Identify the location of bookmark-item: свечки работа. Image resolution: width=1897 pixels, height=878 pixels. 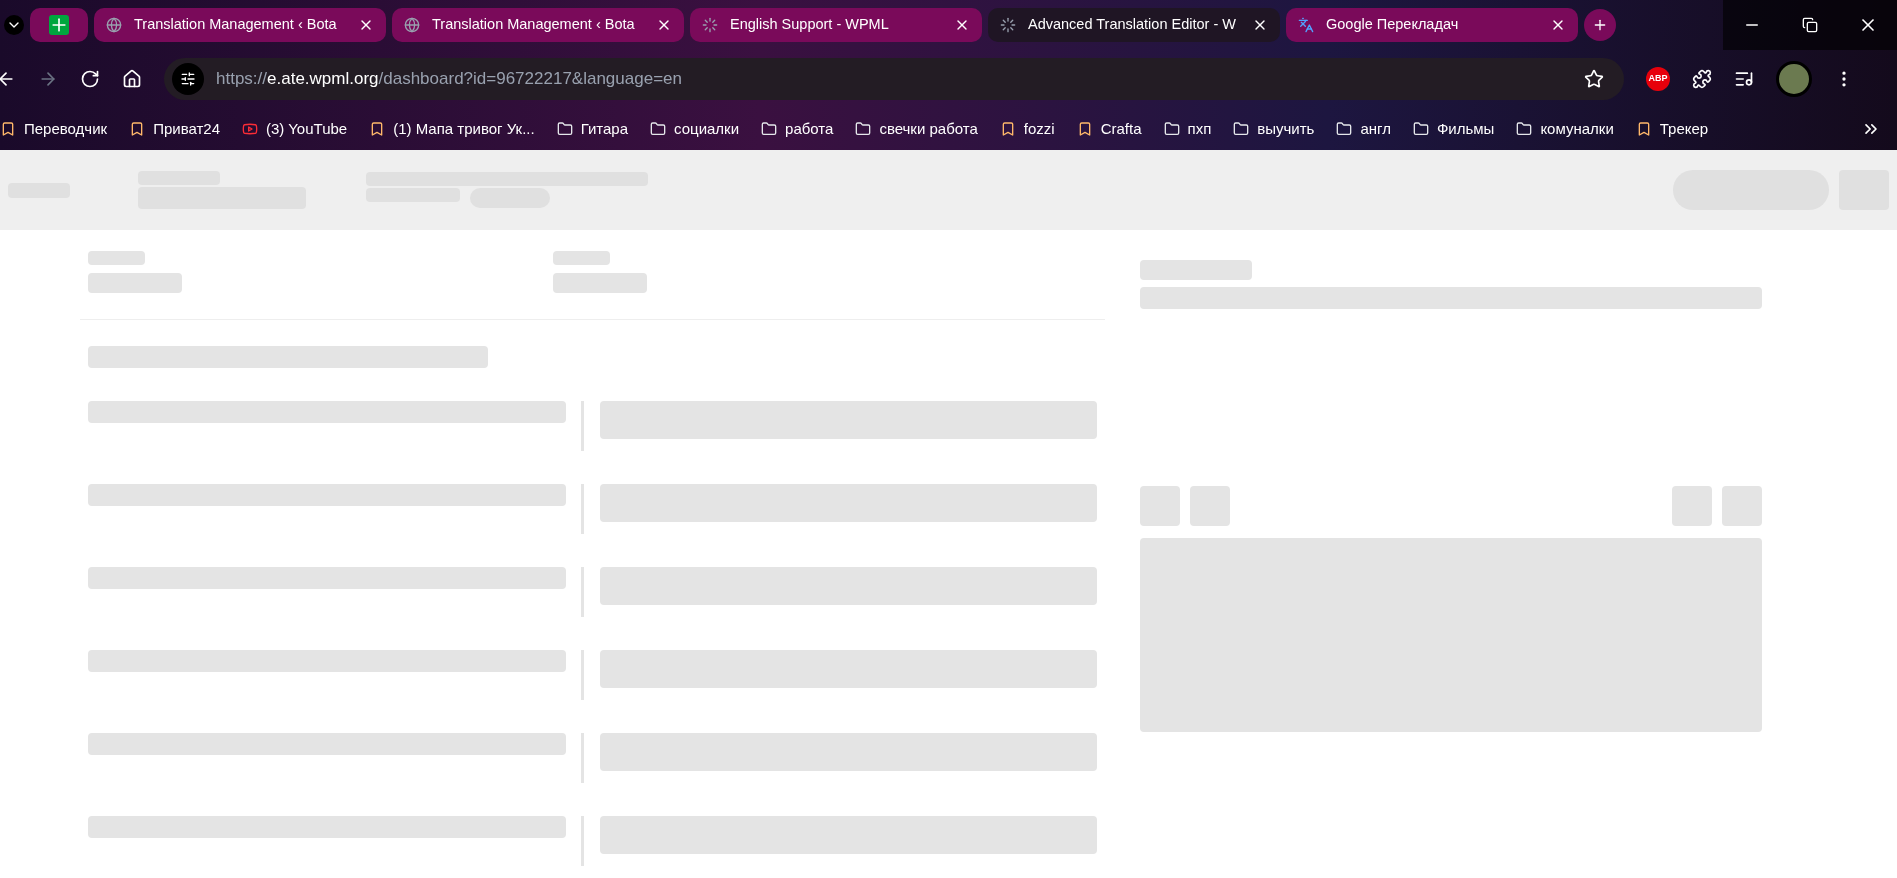
(916, 129).